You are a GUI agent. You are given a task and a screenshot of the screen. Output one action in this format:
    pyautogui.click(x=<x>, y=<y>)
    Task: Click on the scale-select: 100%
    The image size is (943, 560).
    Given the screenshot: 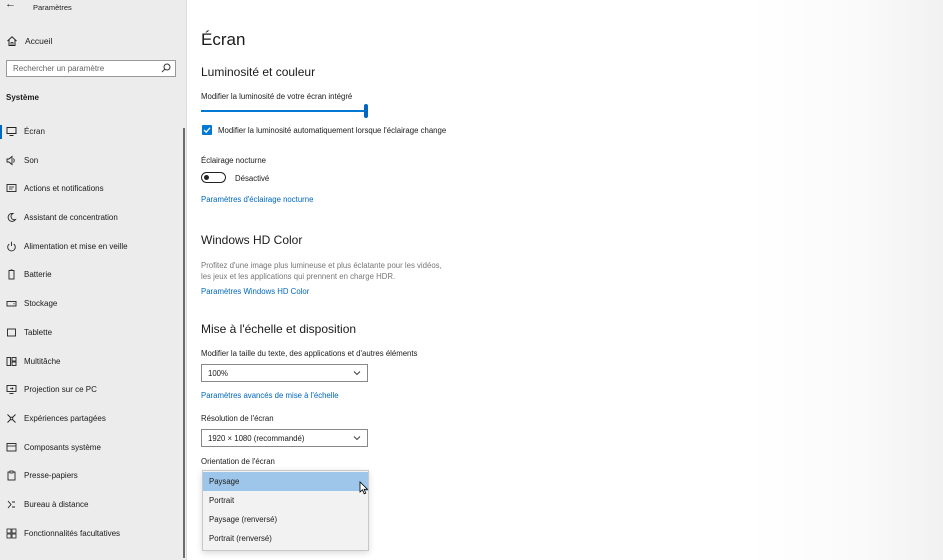 What is the action you would take?
    pyautogui.click(x=284, y=373)
    